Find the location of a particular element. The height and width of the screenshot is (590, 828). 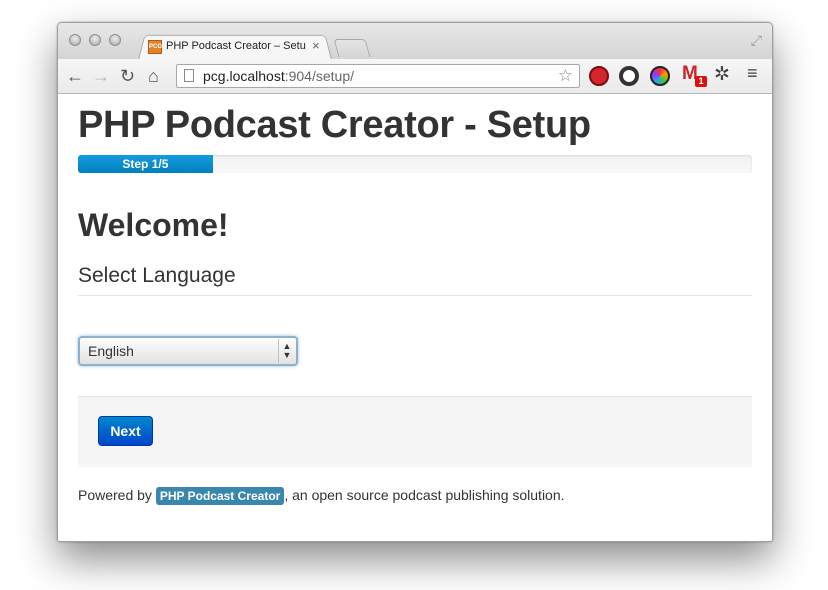

back-icon: ← is located at coordinates (75, 76).